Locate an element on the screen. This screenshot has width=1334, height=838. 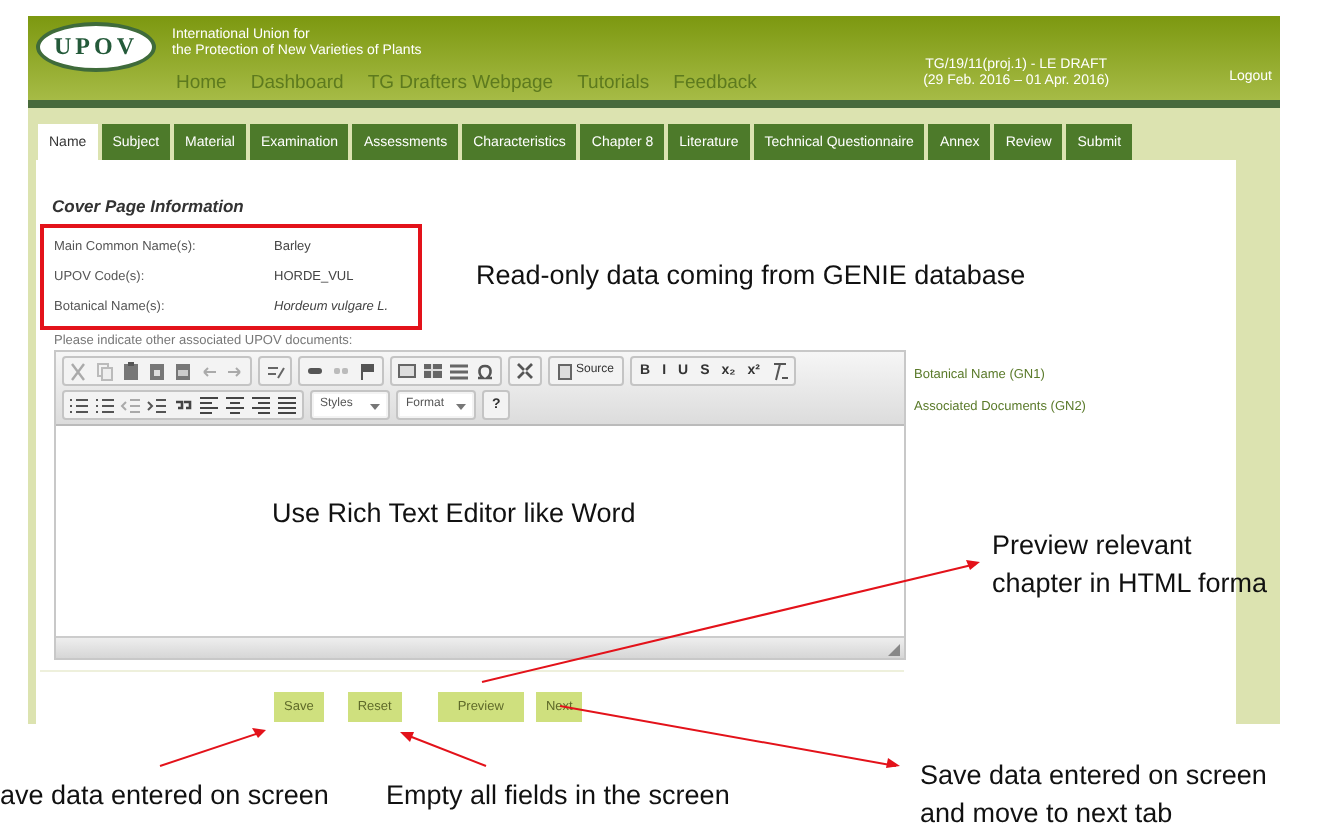
justify-icon is located at coordinates (287, 405).